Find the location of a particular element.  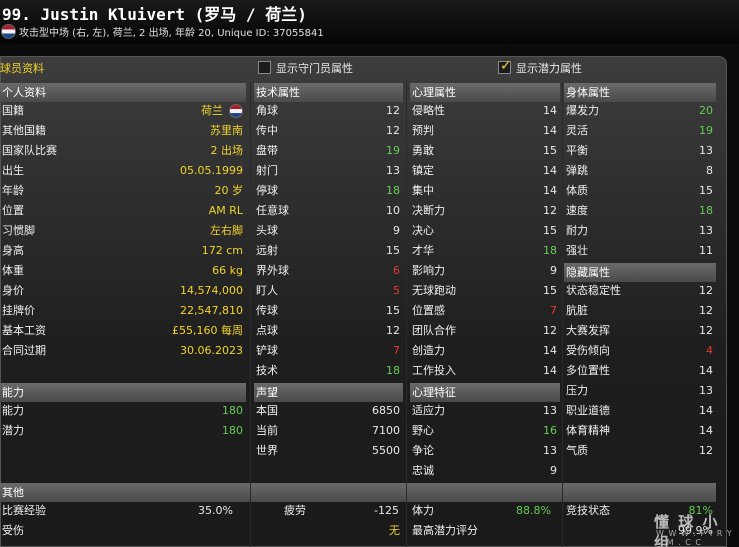

mental-attr-row-label: 镇定 is located at coordinates (423, 170).